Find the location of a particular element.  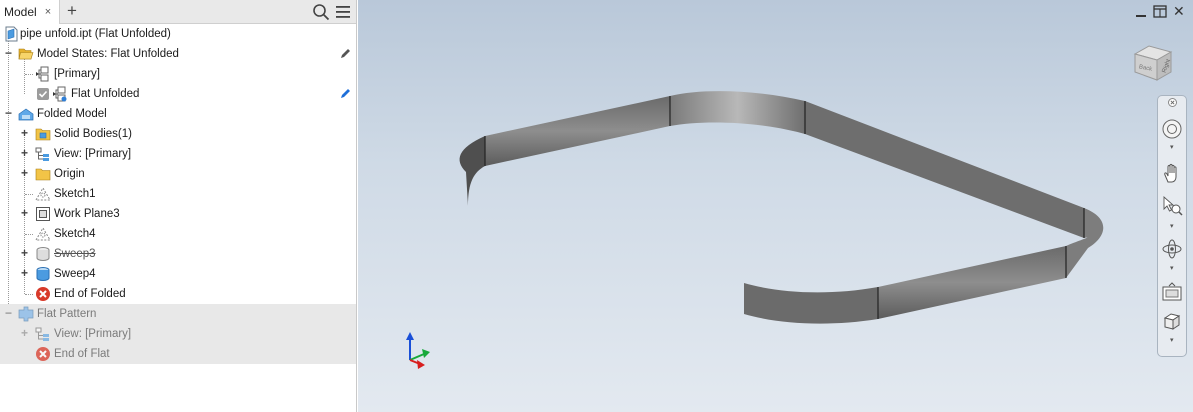

tree-item-label: Sweep3 is located at coordinates (75, 254).